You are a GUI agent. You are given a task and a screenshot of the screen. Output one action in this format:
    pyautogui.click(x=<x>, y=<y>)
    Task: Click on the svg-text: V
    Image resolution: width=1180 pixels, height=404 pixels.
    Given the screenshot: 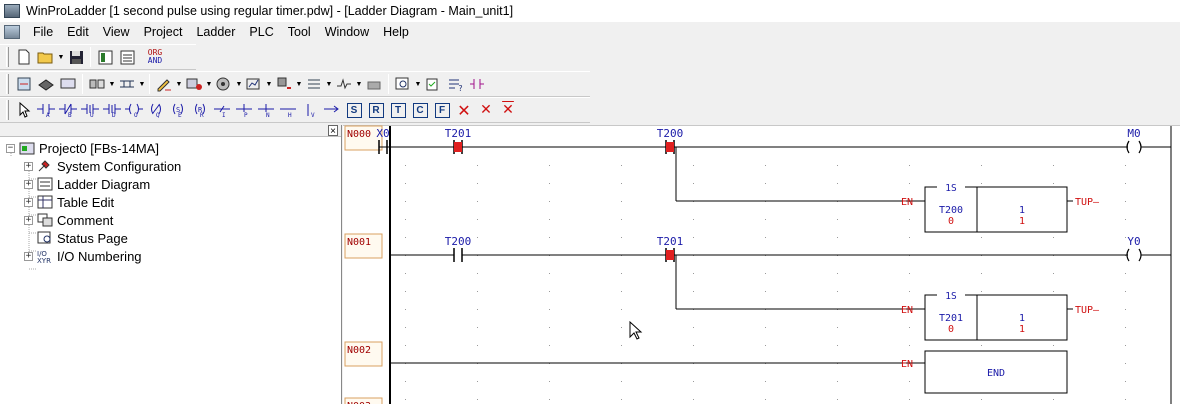 What is the action you would take?
    pyautogui.click(x=313, y=115)
    